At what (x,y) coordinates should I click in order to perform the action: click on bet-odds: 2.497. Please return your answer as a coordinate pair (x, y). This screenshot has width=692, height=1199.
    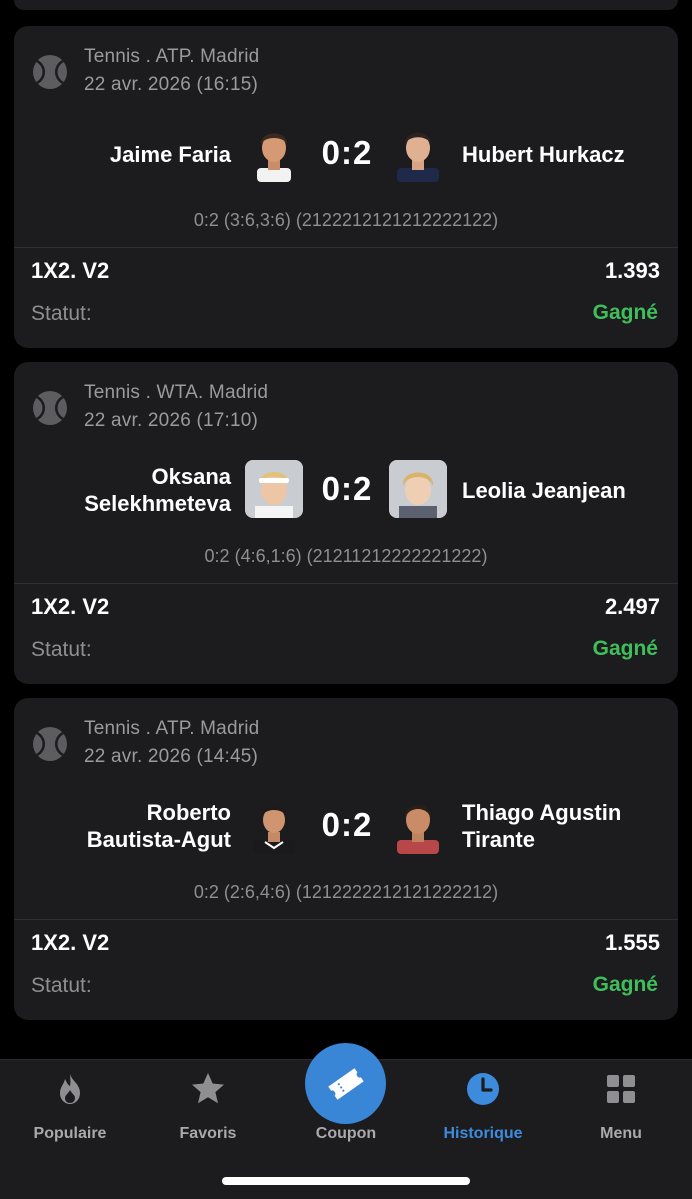
    Looking at the image, I should click on (632, 606).